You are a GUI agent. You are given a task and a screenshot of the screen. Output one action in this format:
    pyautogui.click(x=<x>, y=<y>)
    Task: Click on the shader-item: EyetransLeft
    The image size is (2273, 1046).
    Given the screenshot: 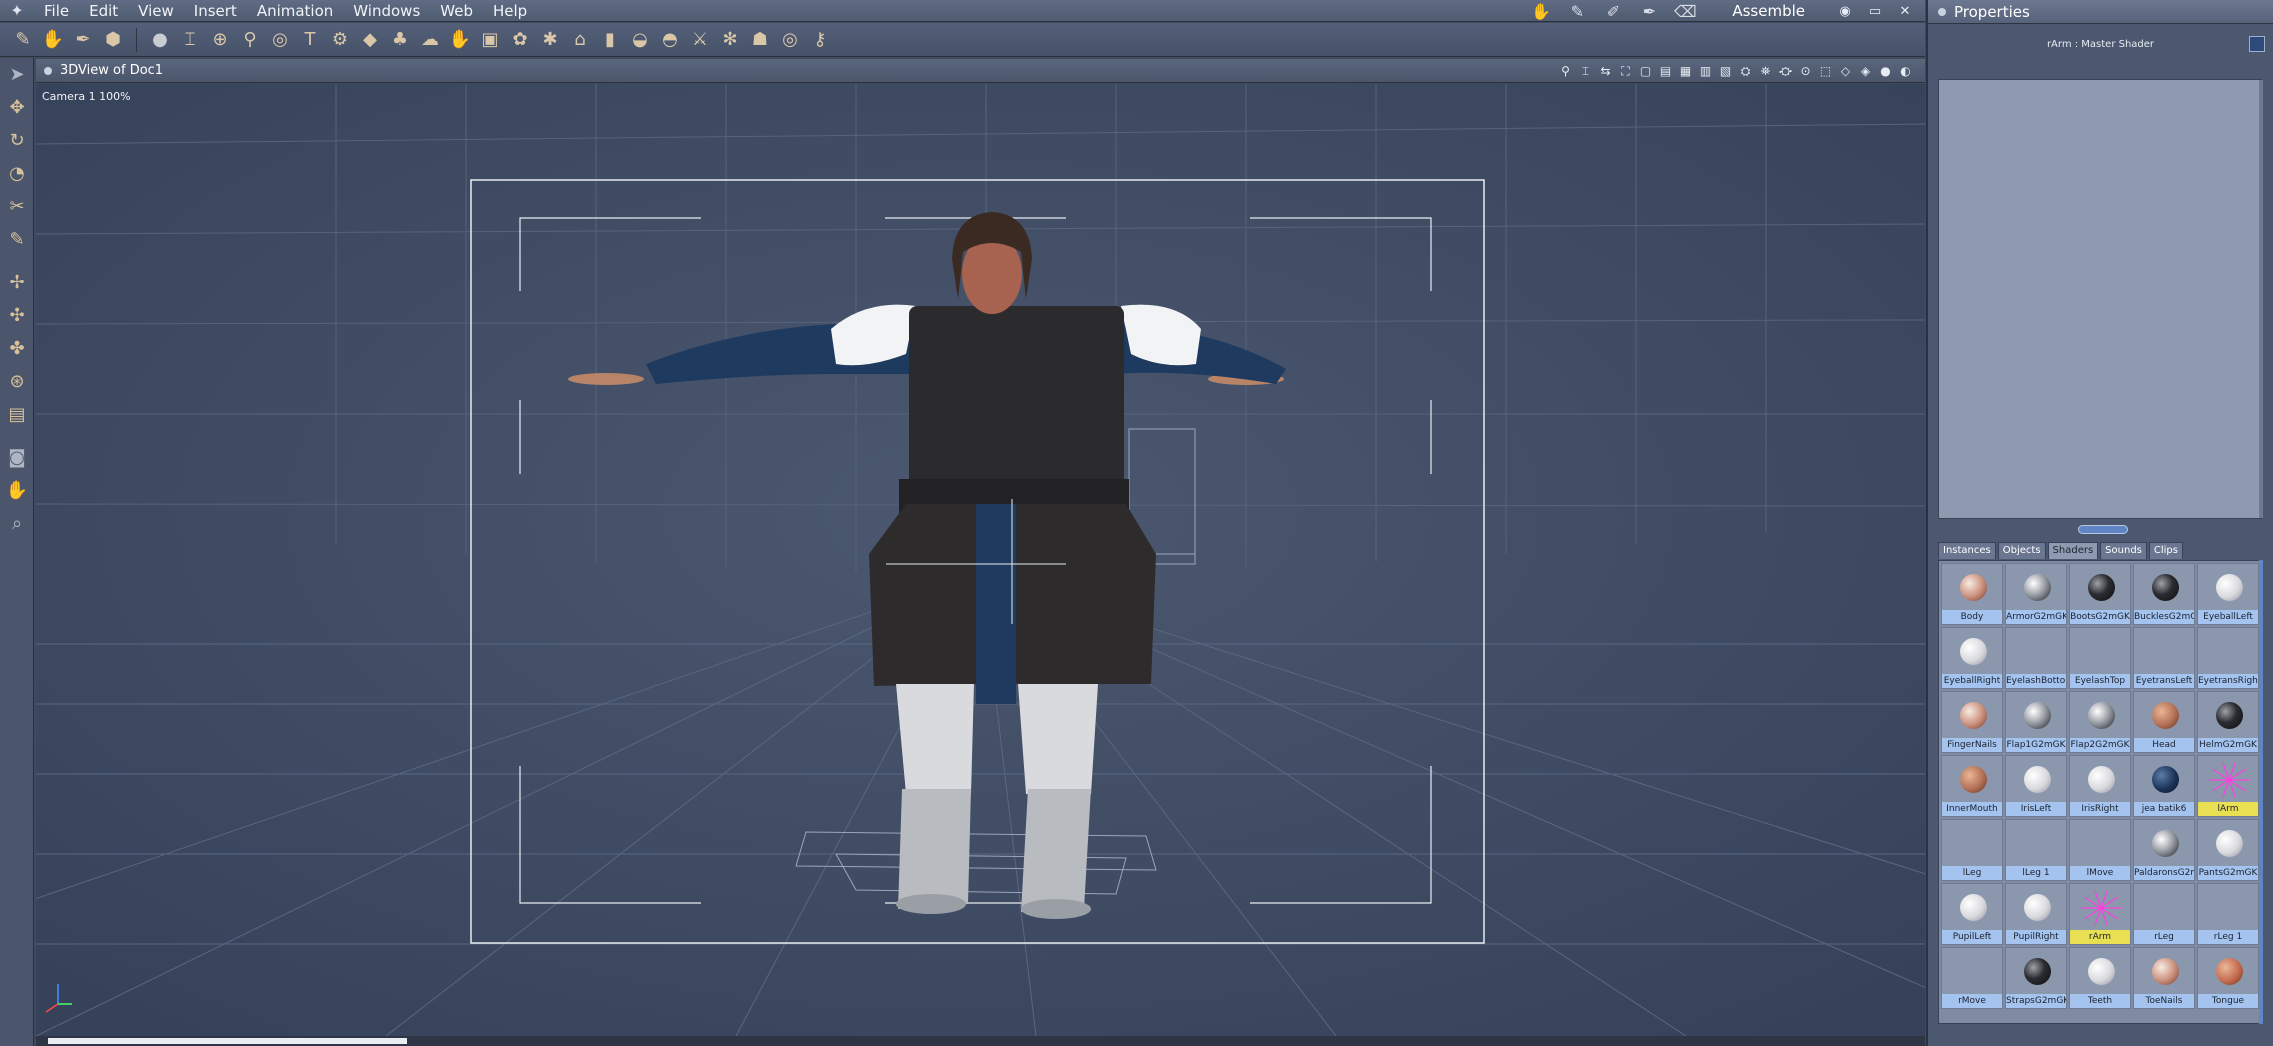 What is the action you would take?
    pyautogui.click(x=2164, y=658)
    